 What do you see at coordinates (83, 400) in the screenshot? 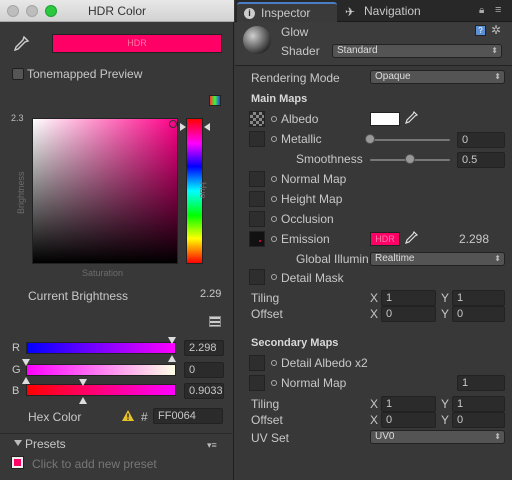
I see `channel-b-knob-bottom` at bounding box center [83, 400].